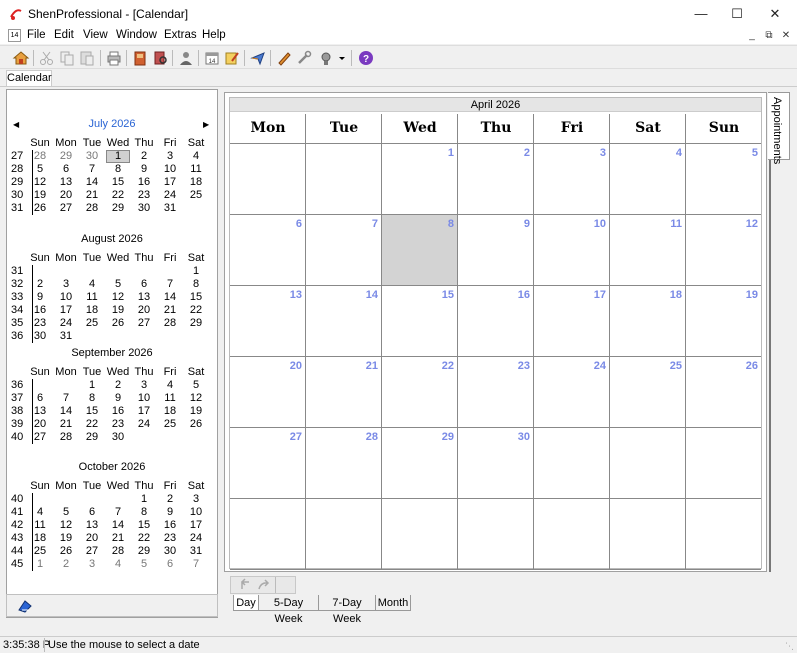  Describe the element at coordinates (326, 58) in the screenshot. I see `tools-icon` at that location.